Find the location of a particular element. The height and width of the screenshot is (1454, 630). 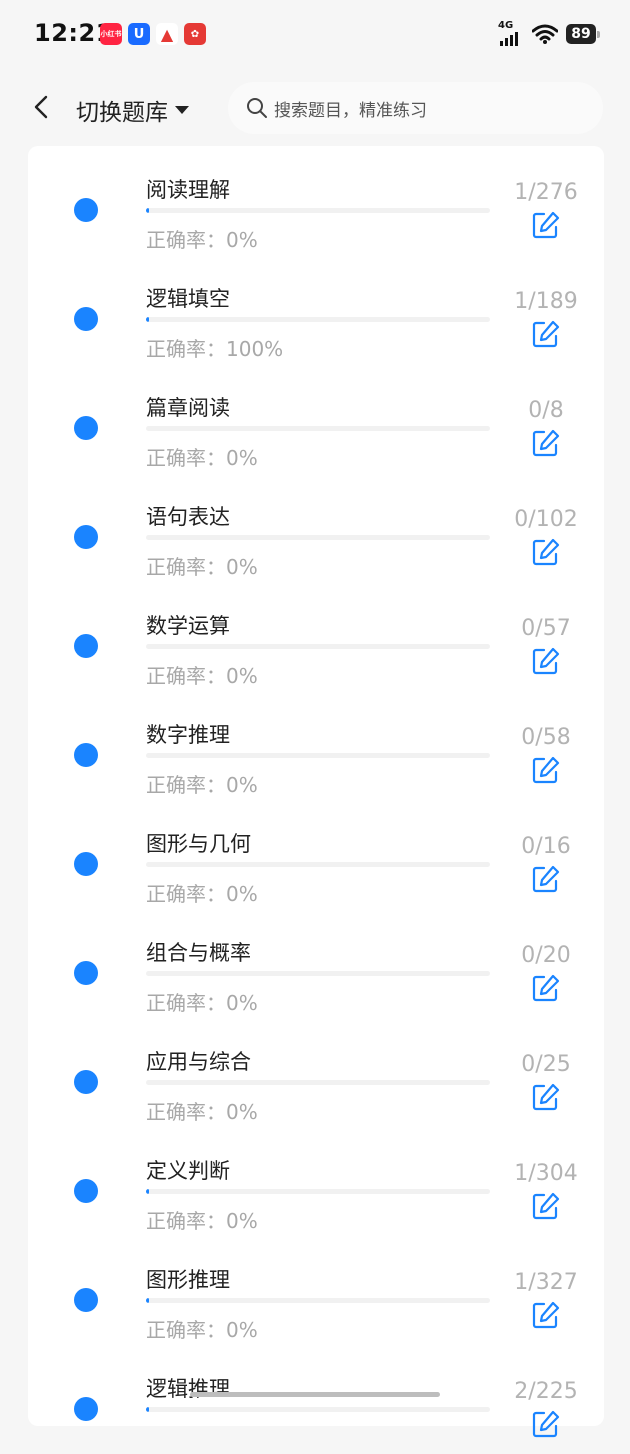

question-count: 2/225 is located at coordinates (546, 1391).